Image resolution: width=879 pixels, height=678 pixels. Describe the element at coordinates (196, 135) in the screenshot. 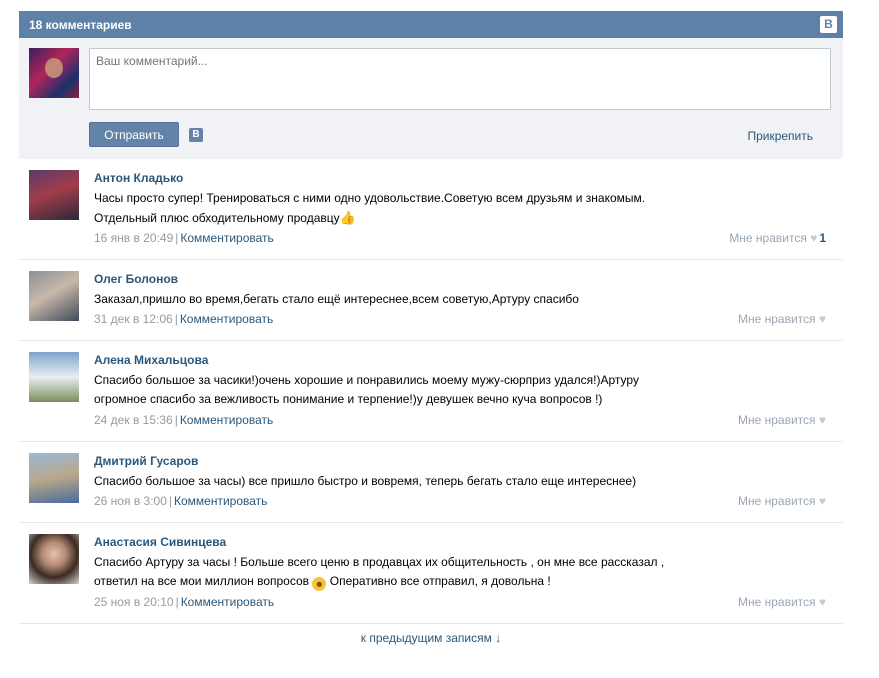

I see `vk-share-icon: B` at that location.